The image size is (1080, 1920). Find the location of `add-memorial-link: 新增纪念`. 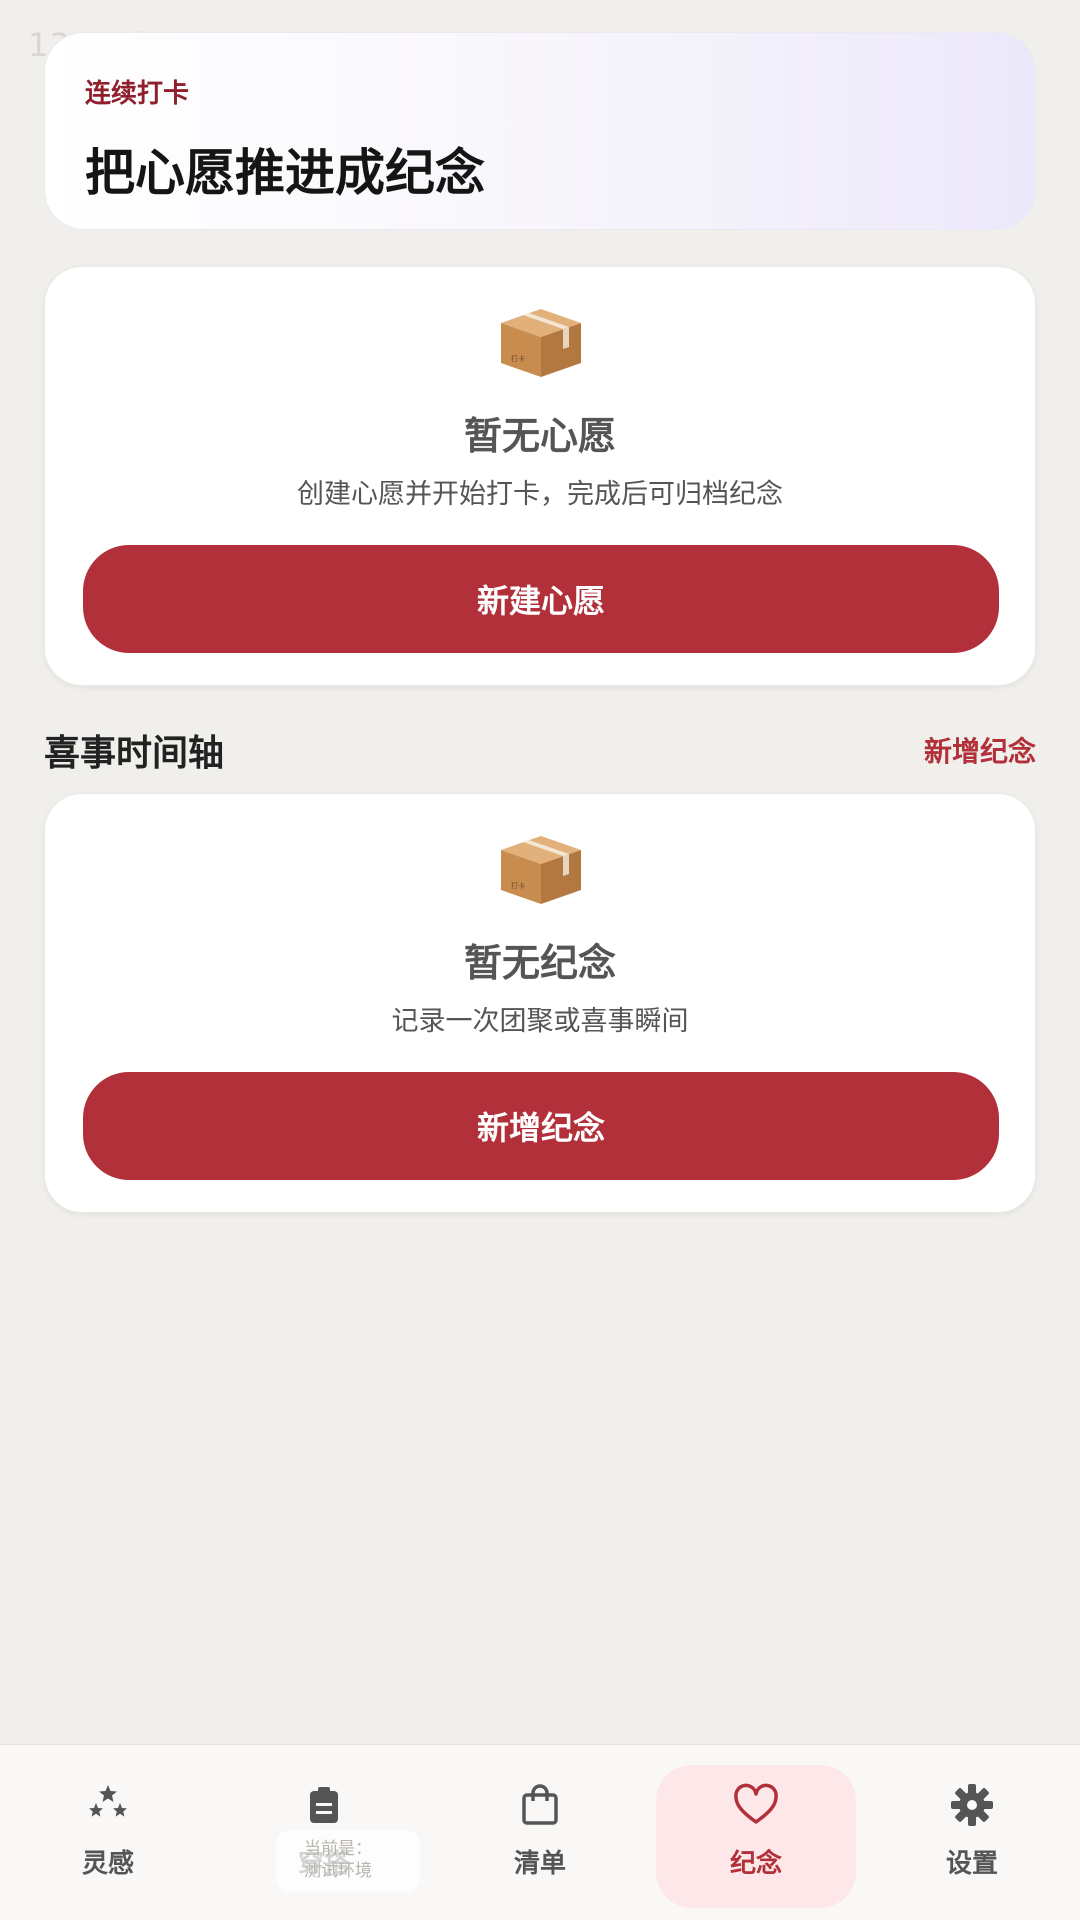

add-memorial-link: 新增纪念 is located at coordinates (980, 750).